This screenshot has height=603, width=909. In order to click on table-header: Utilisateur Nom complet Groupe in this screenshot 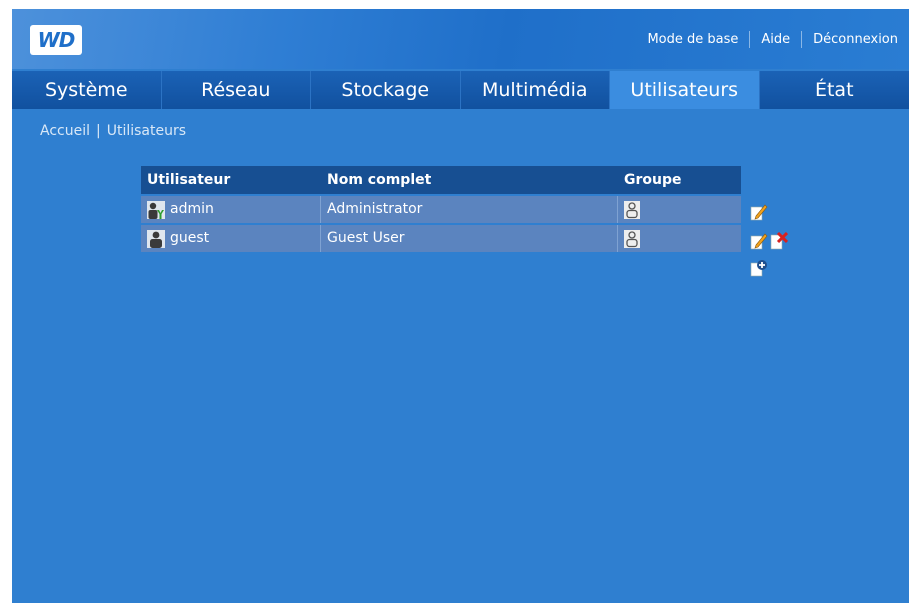, I will do `click(441, 180)`.